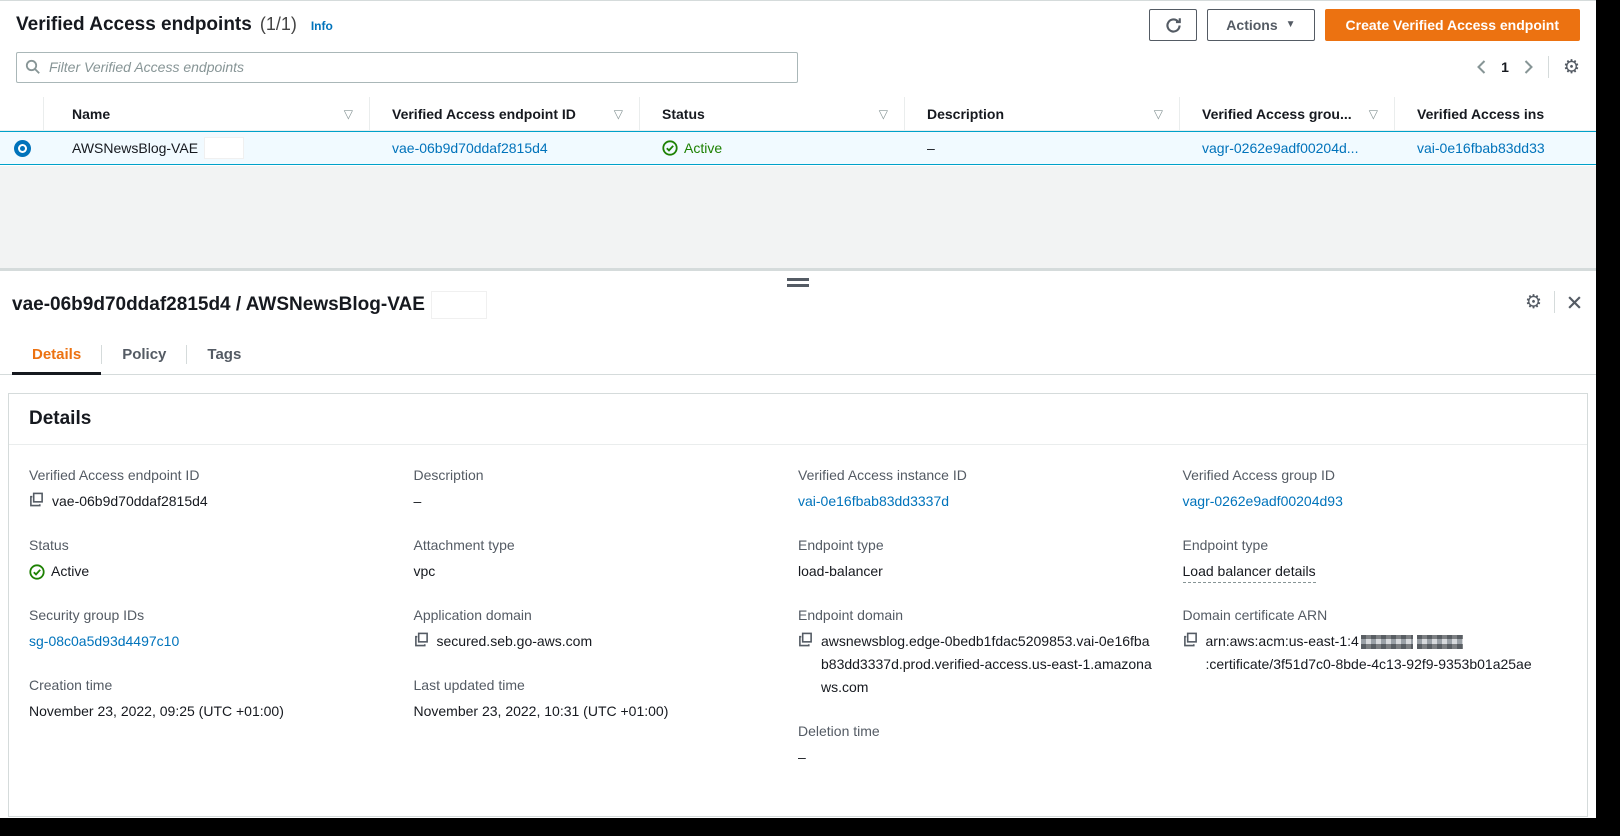 This screenshot has width=1620, height=836. What do you see at coordinates (278, 24) in the screenshot?
I see `resource-count: (1/1)` at bounding box center [278, 24].